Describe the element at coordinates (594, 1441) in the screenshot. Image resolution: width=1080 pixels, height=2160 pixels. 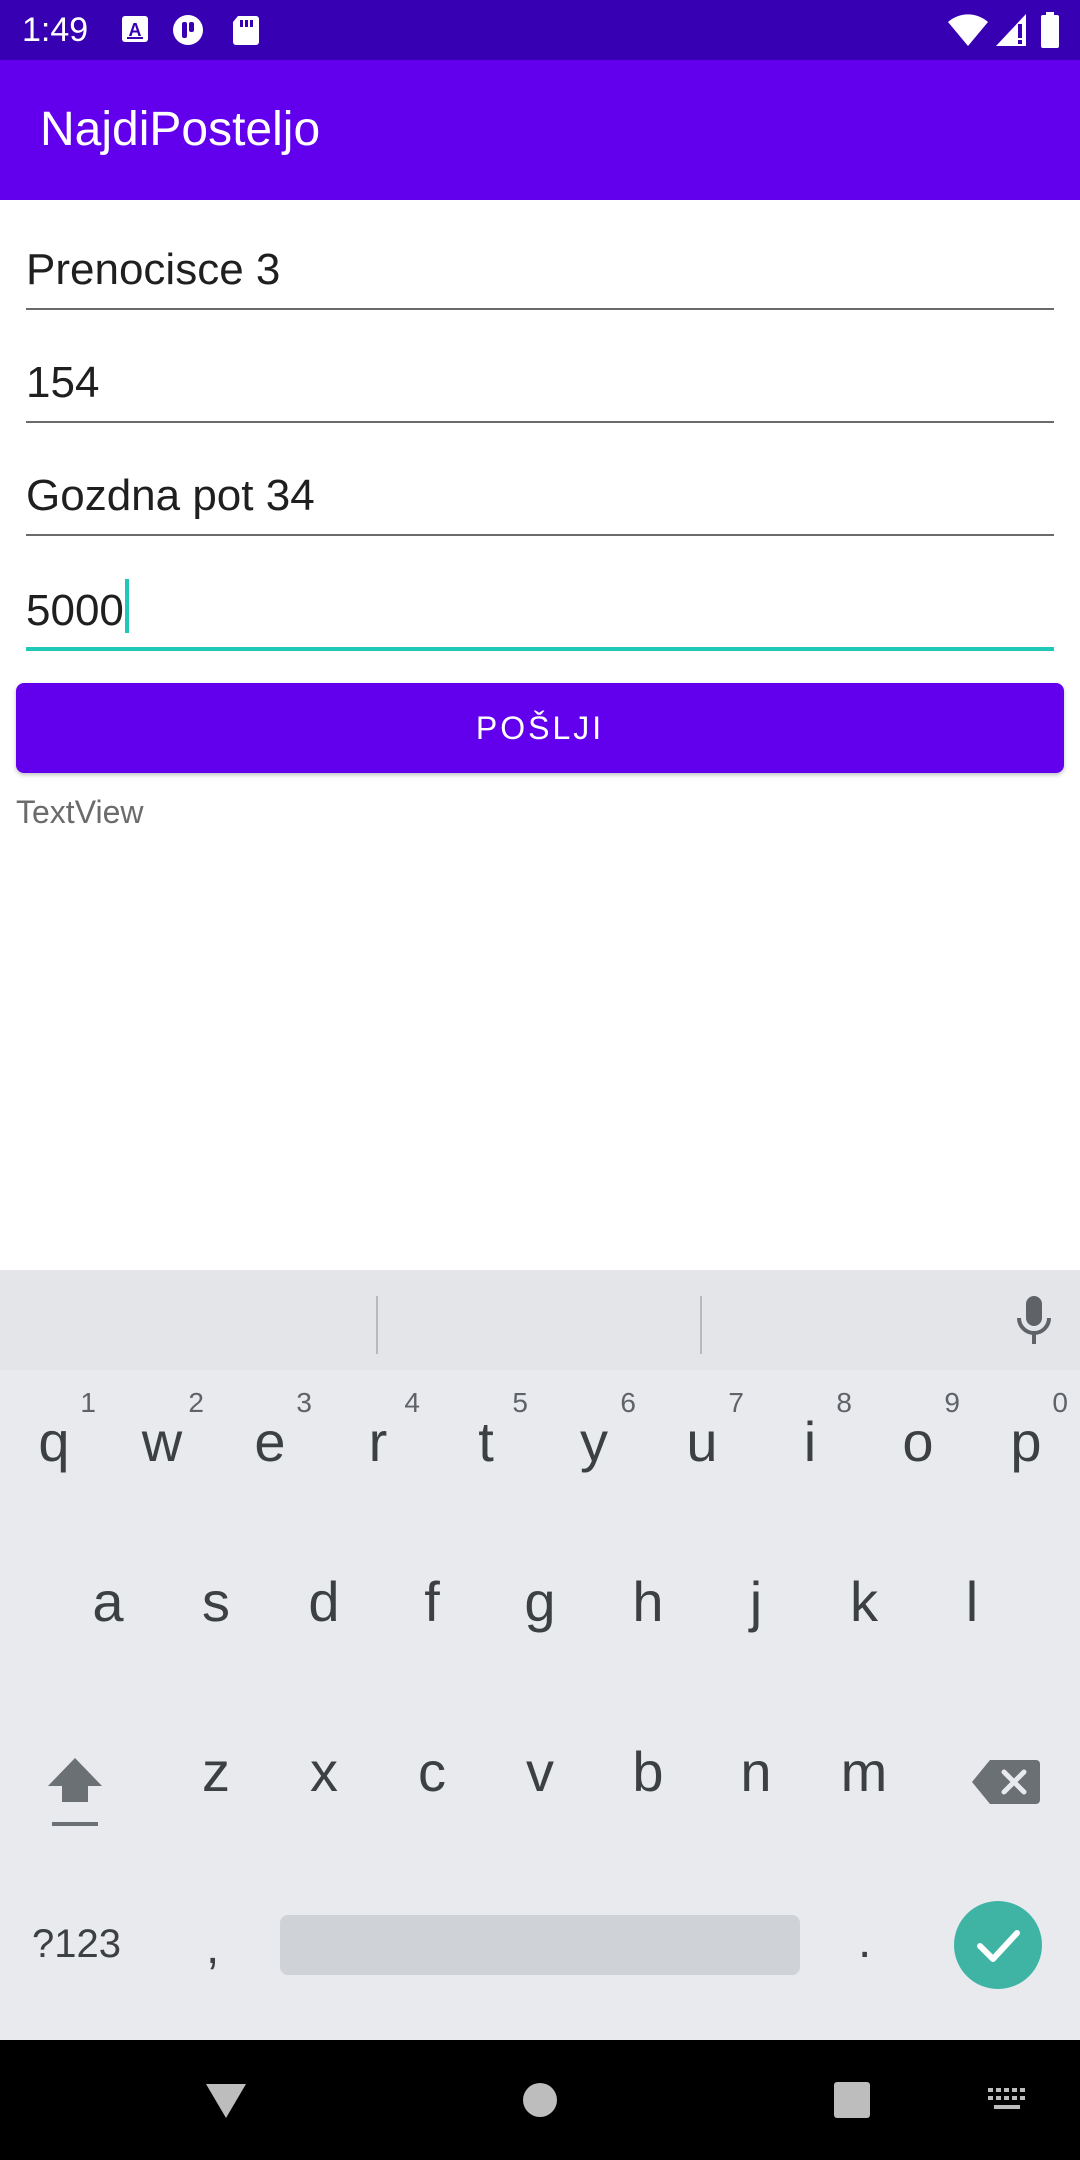
I see `key-letter: y` at that location.